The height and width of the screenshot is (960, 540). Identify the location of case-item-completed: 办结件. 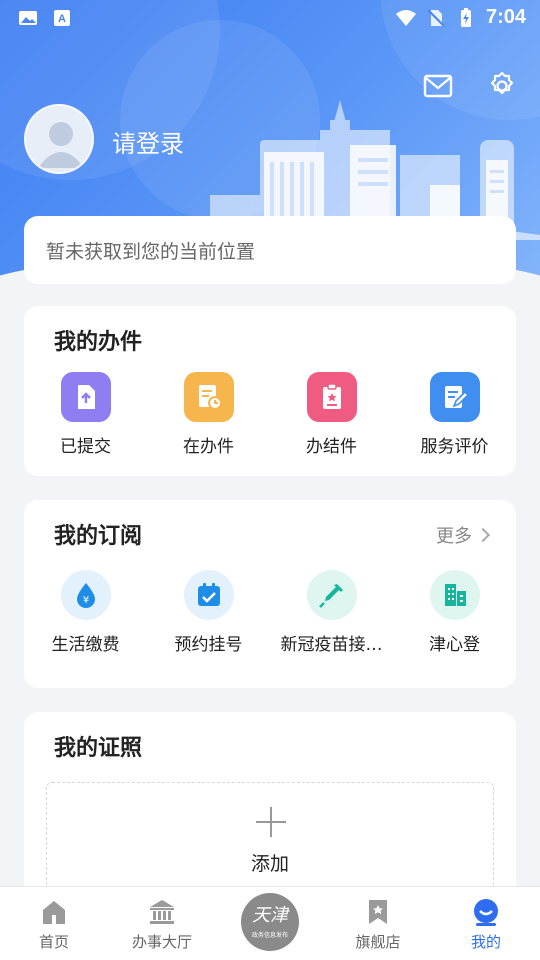
(331, 414).